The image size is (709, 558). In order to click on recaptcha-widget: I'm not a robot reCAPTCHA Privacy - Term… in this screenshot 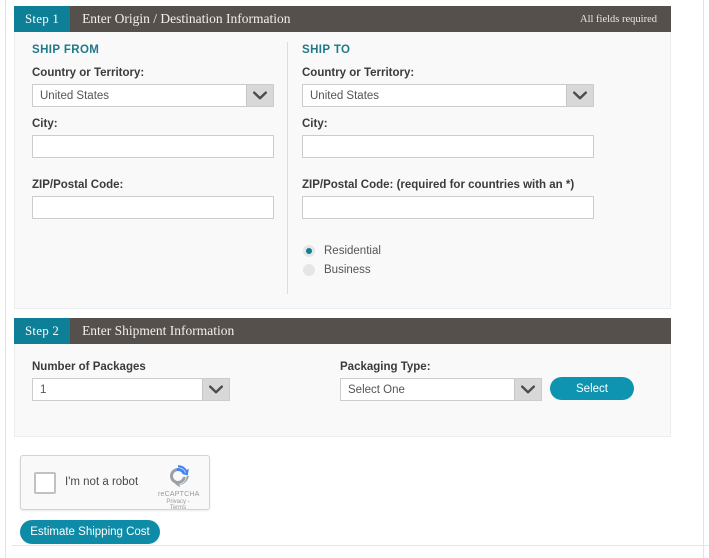, I will do `click(115, 483)`.